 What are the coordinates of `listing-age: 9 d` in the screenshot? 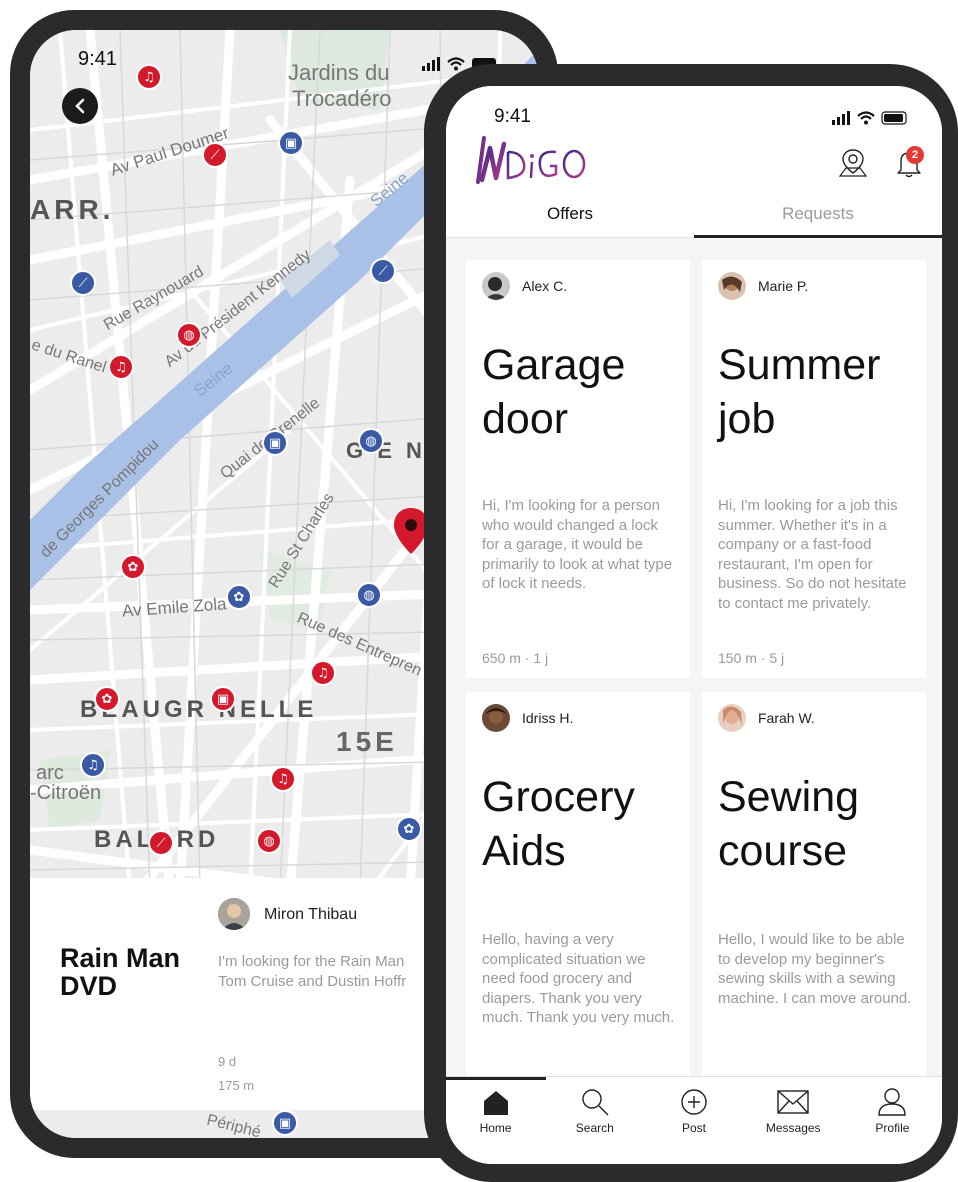 It's located at (227, 1061).